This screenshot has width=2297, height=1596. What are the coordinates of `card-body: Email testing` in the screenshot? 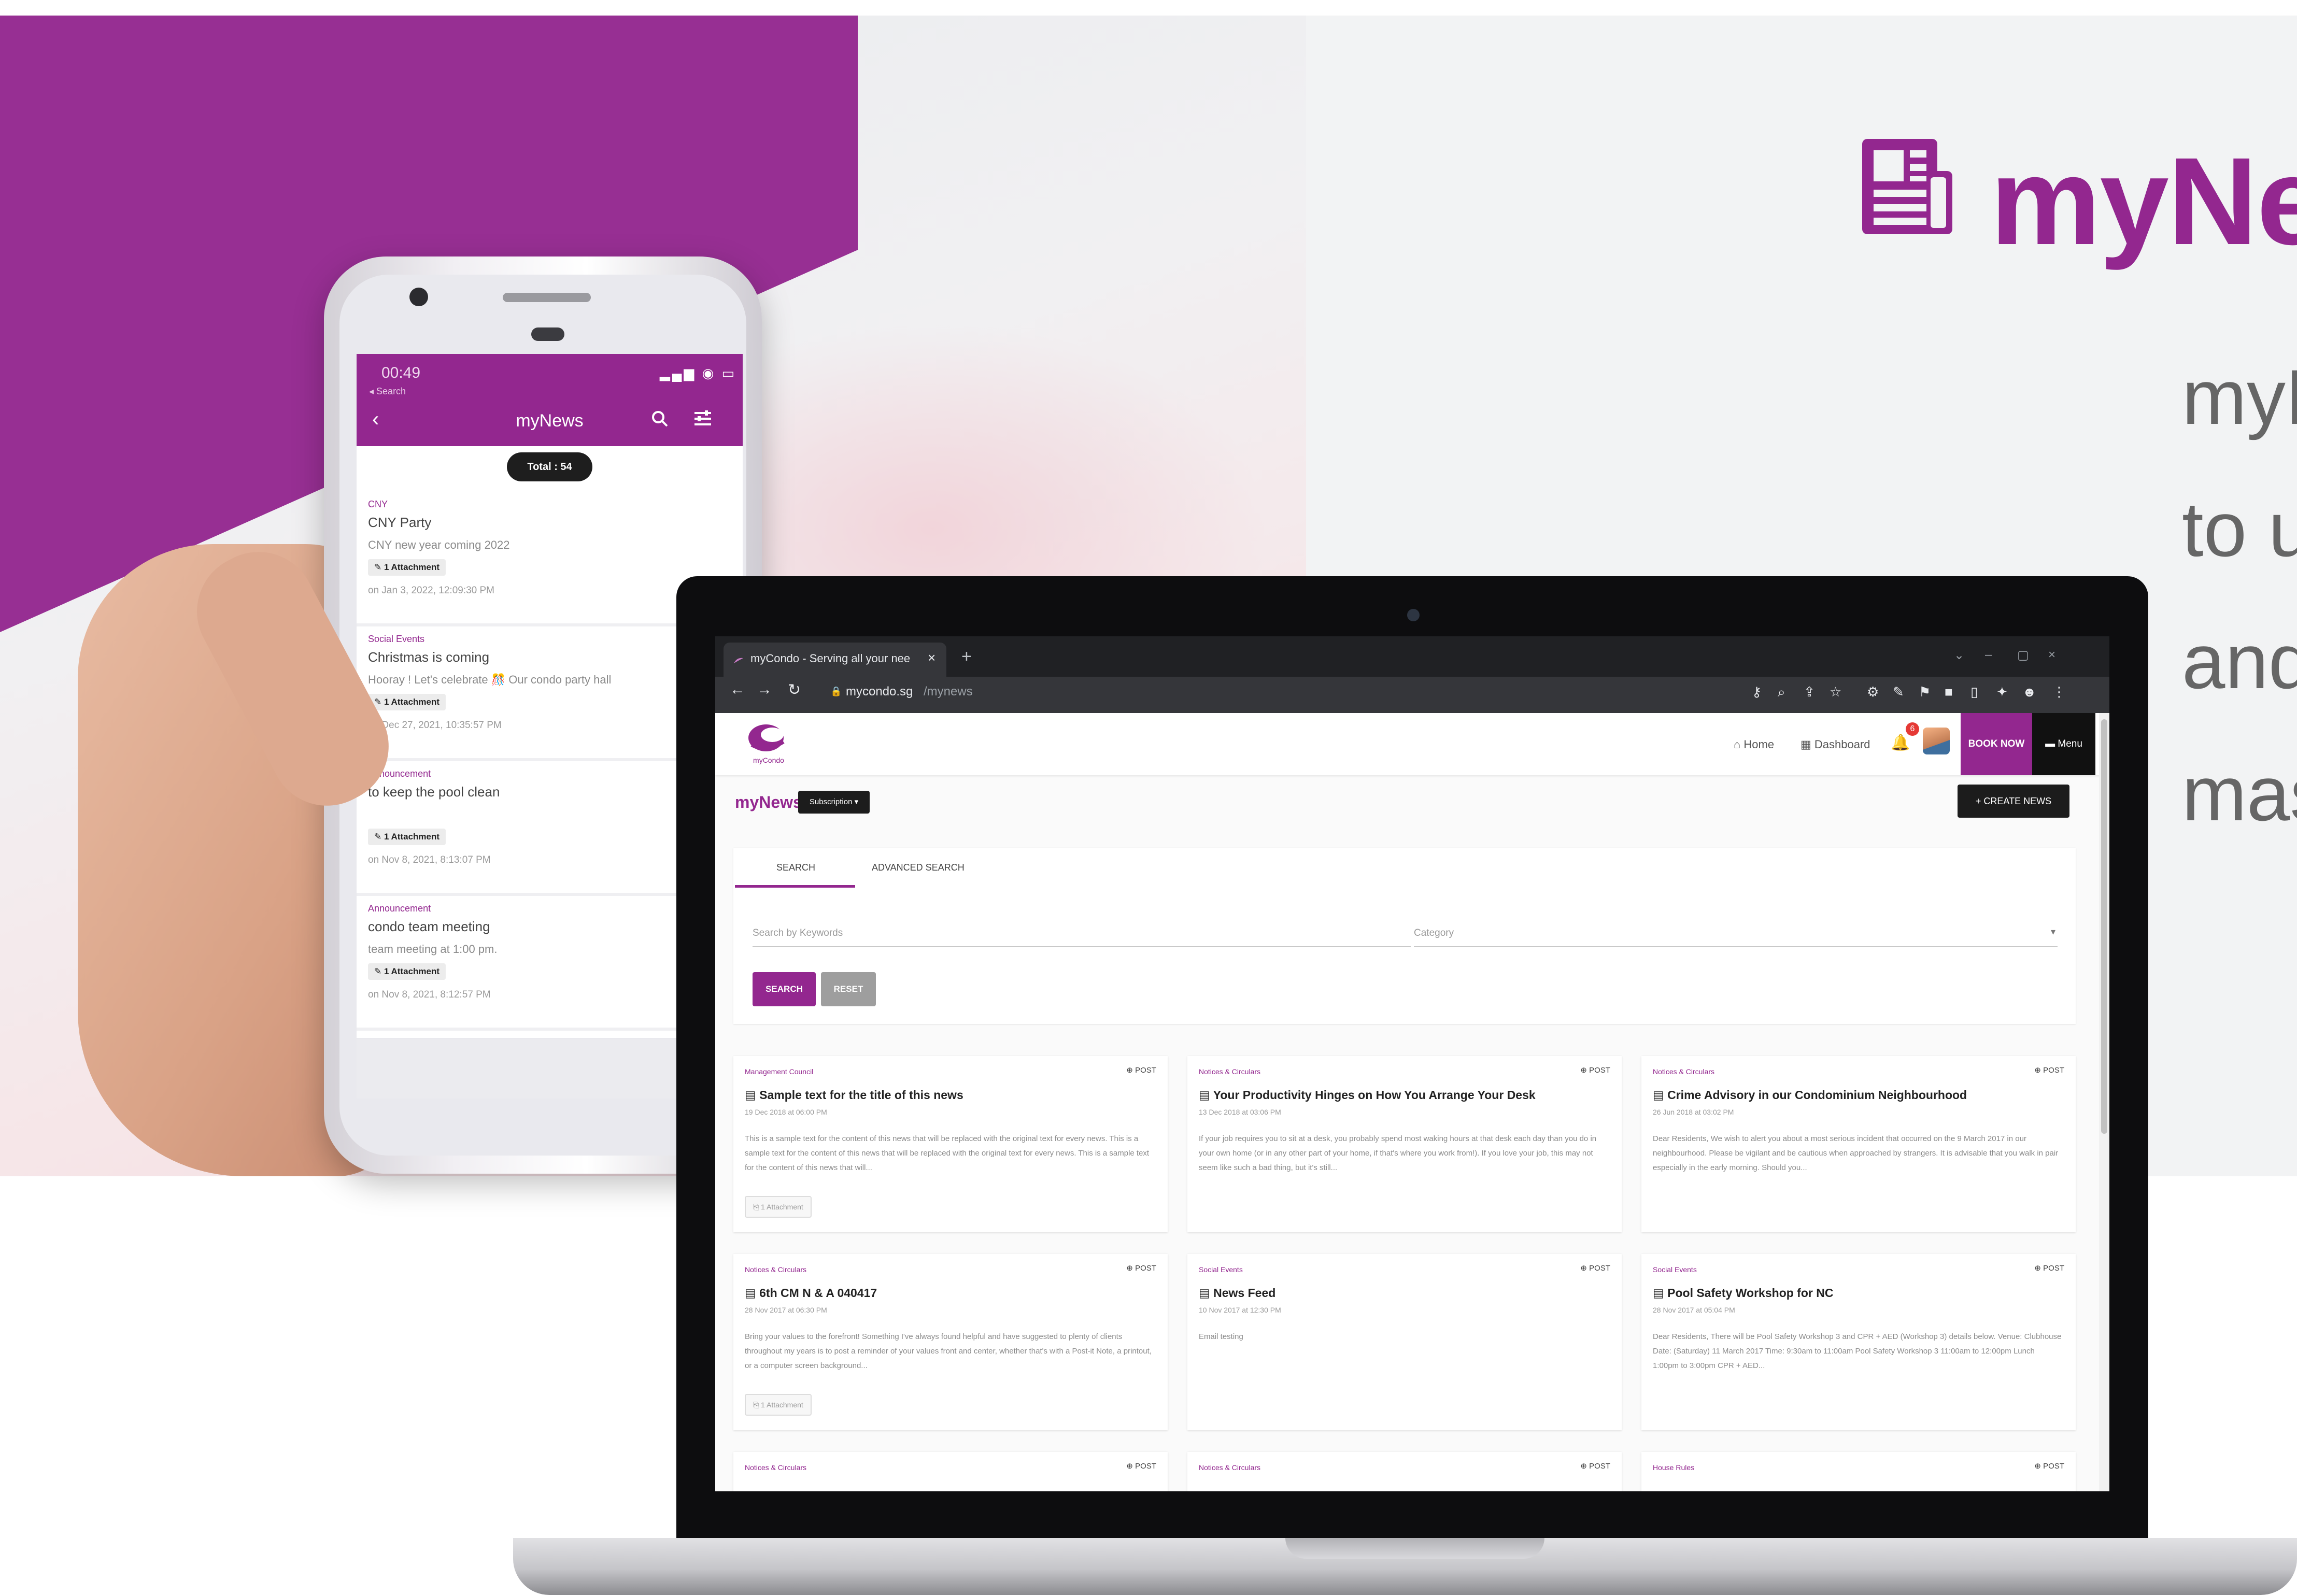 It's located at (1221, 1336).